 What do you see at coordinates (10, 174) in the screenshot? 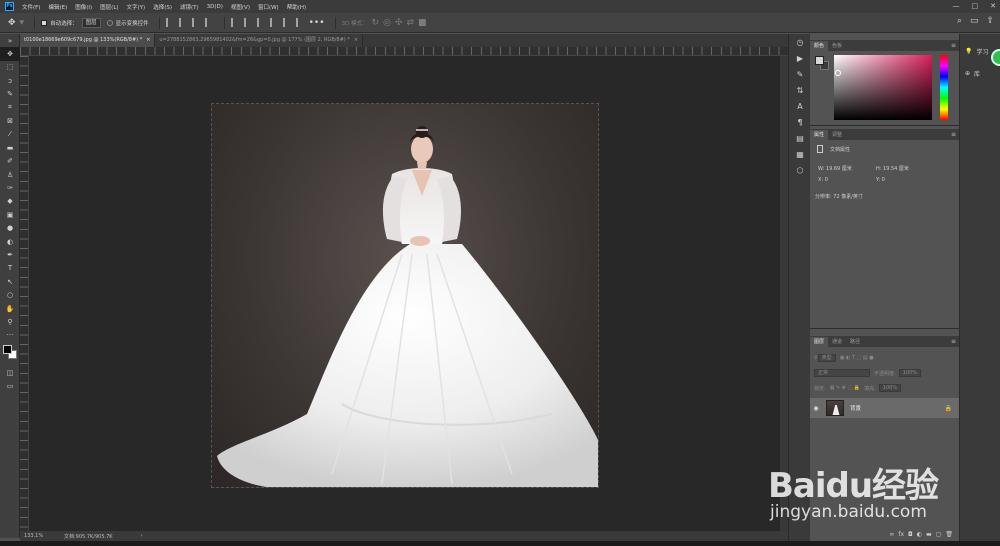
I see `clone-stamp-icon: ♙` at bounding box center [10, 174].